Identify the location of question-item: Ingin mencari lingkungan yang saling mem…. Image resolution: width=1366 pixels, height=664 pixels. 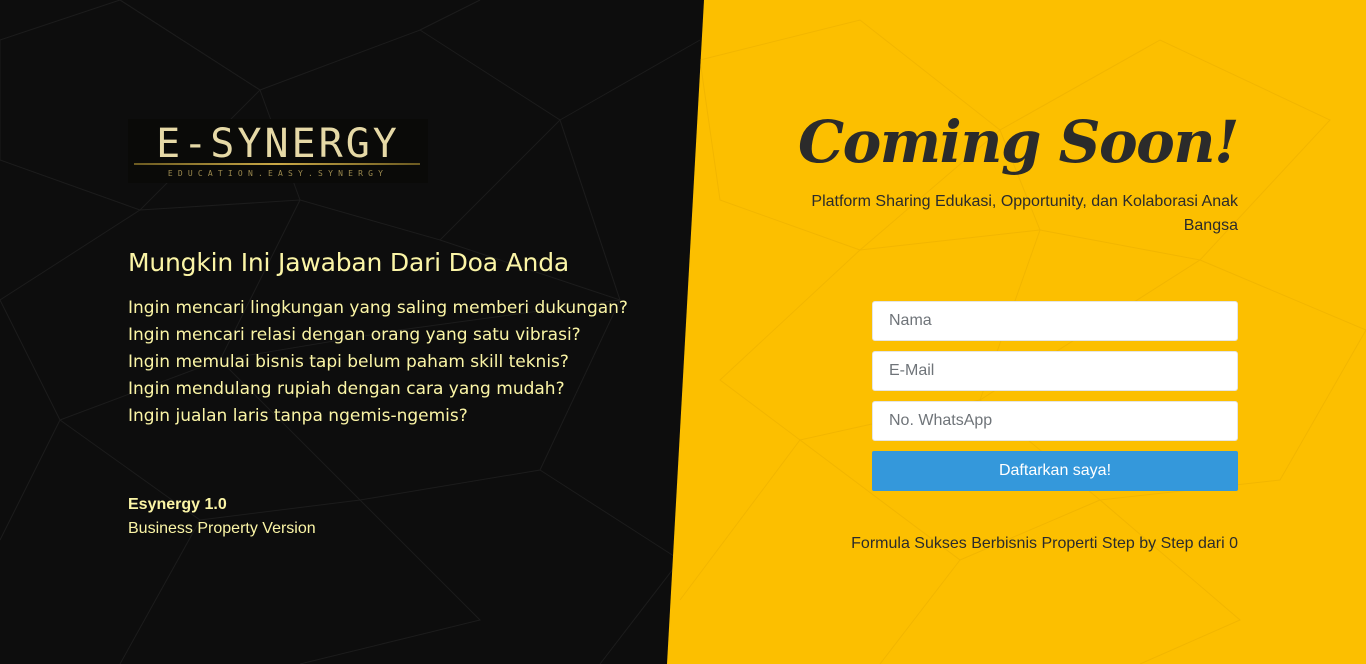
(378, 308).